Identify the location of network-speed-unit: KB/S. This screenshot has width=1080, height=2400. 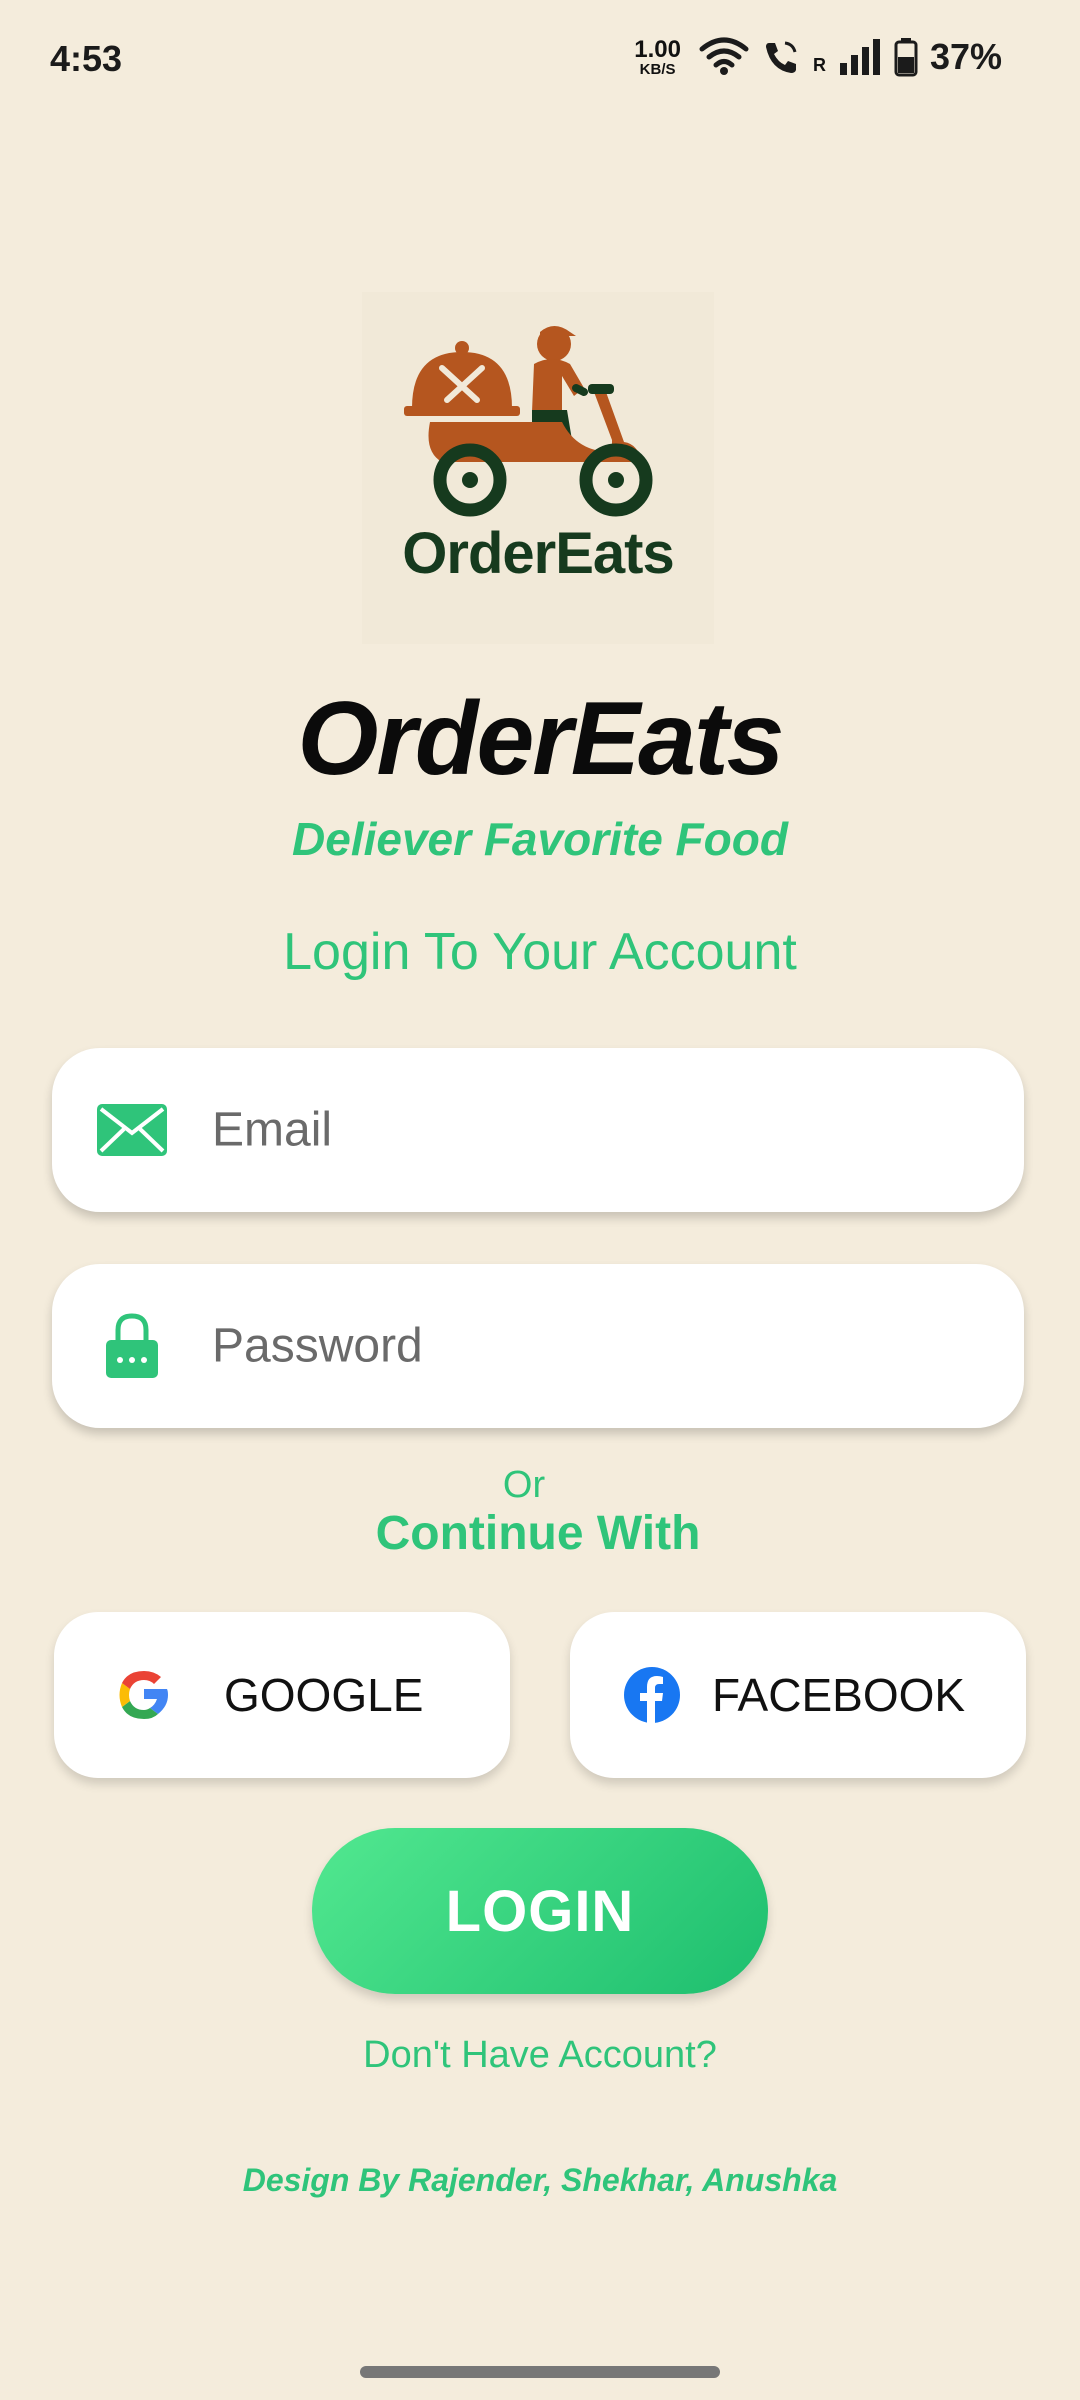
(657, 69).